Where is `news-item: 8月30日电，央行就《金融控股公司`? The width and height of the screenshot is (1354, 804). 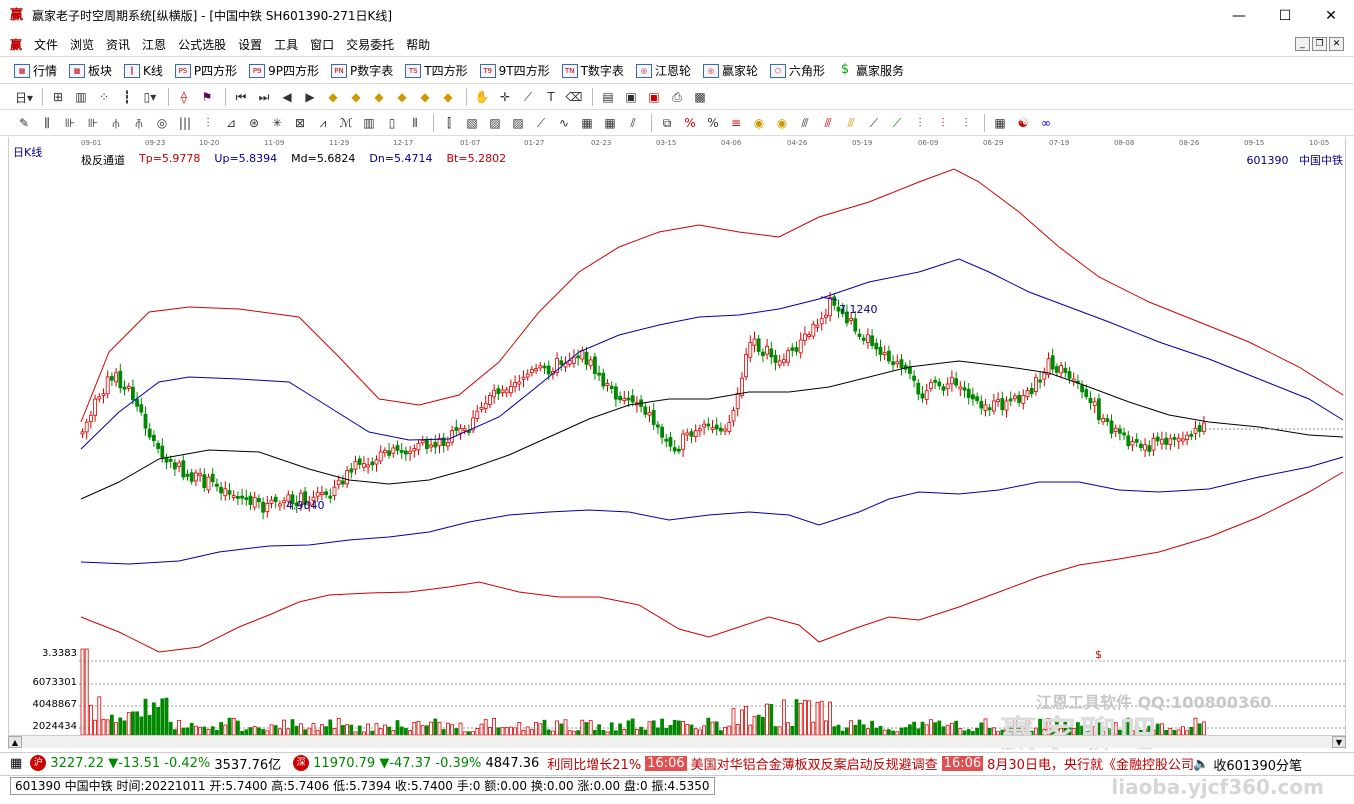
news-item: 8月30日电，央行就《金融控股公司 is located at coordinates (1090, 763).